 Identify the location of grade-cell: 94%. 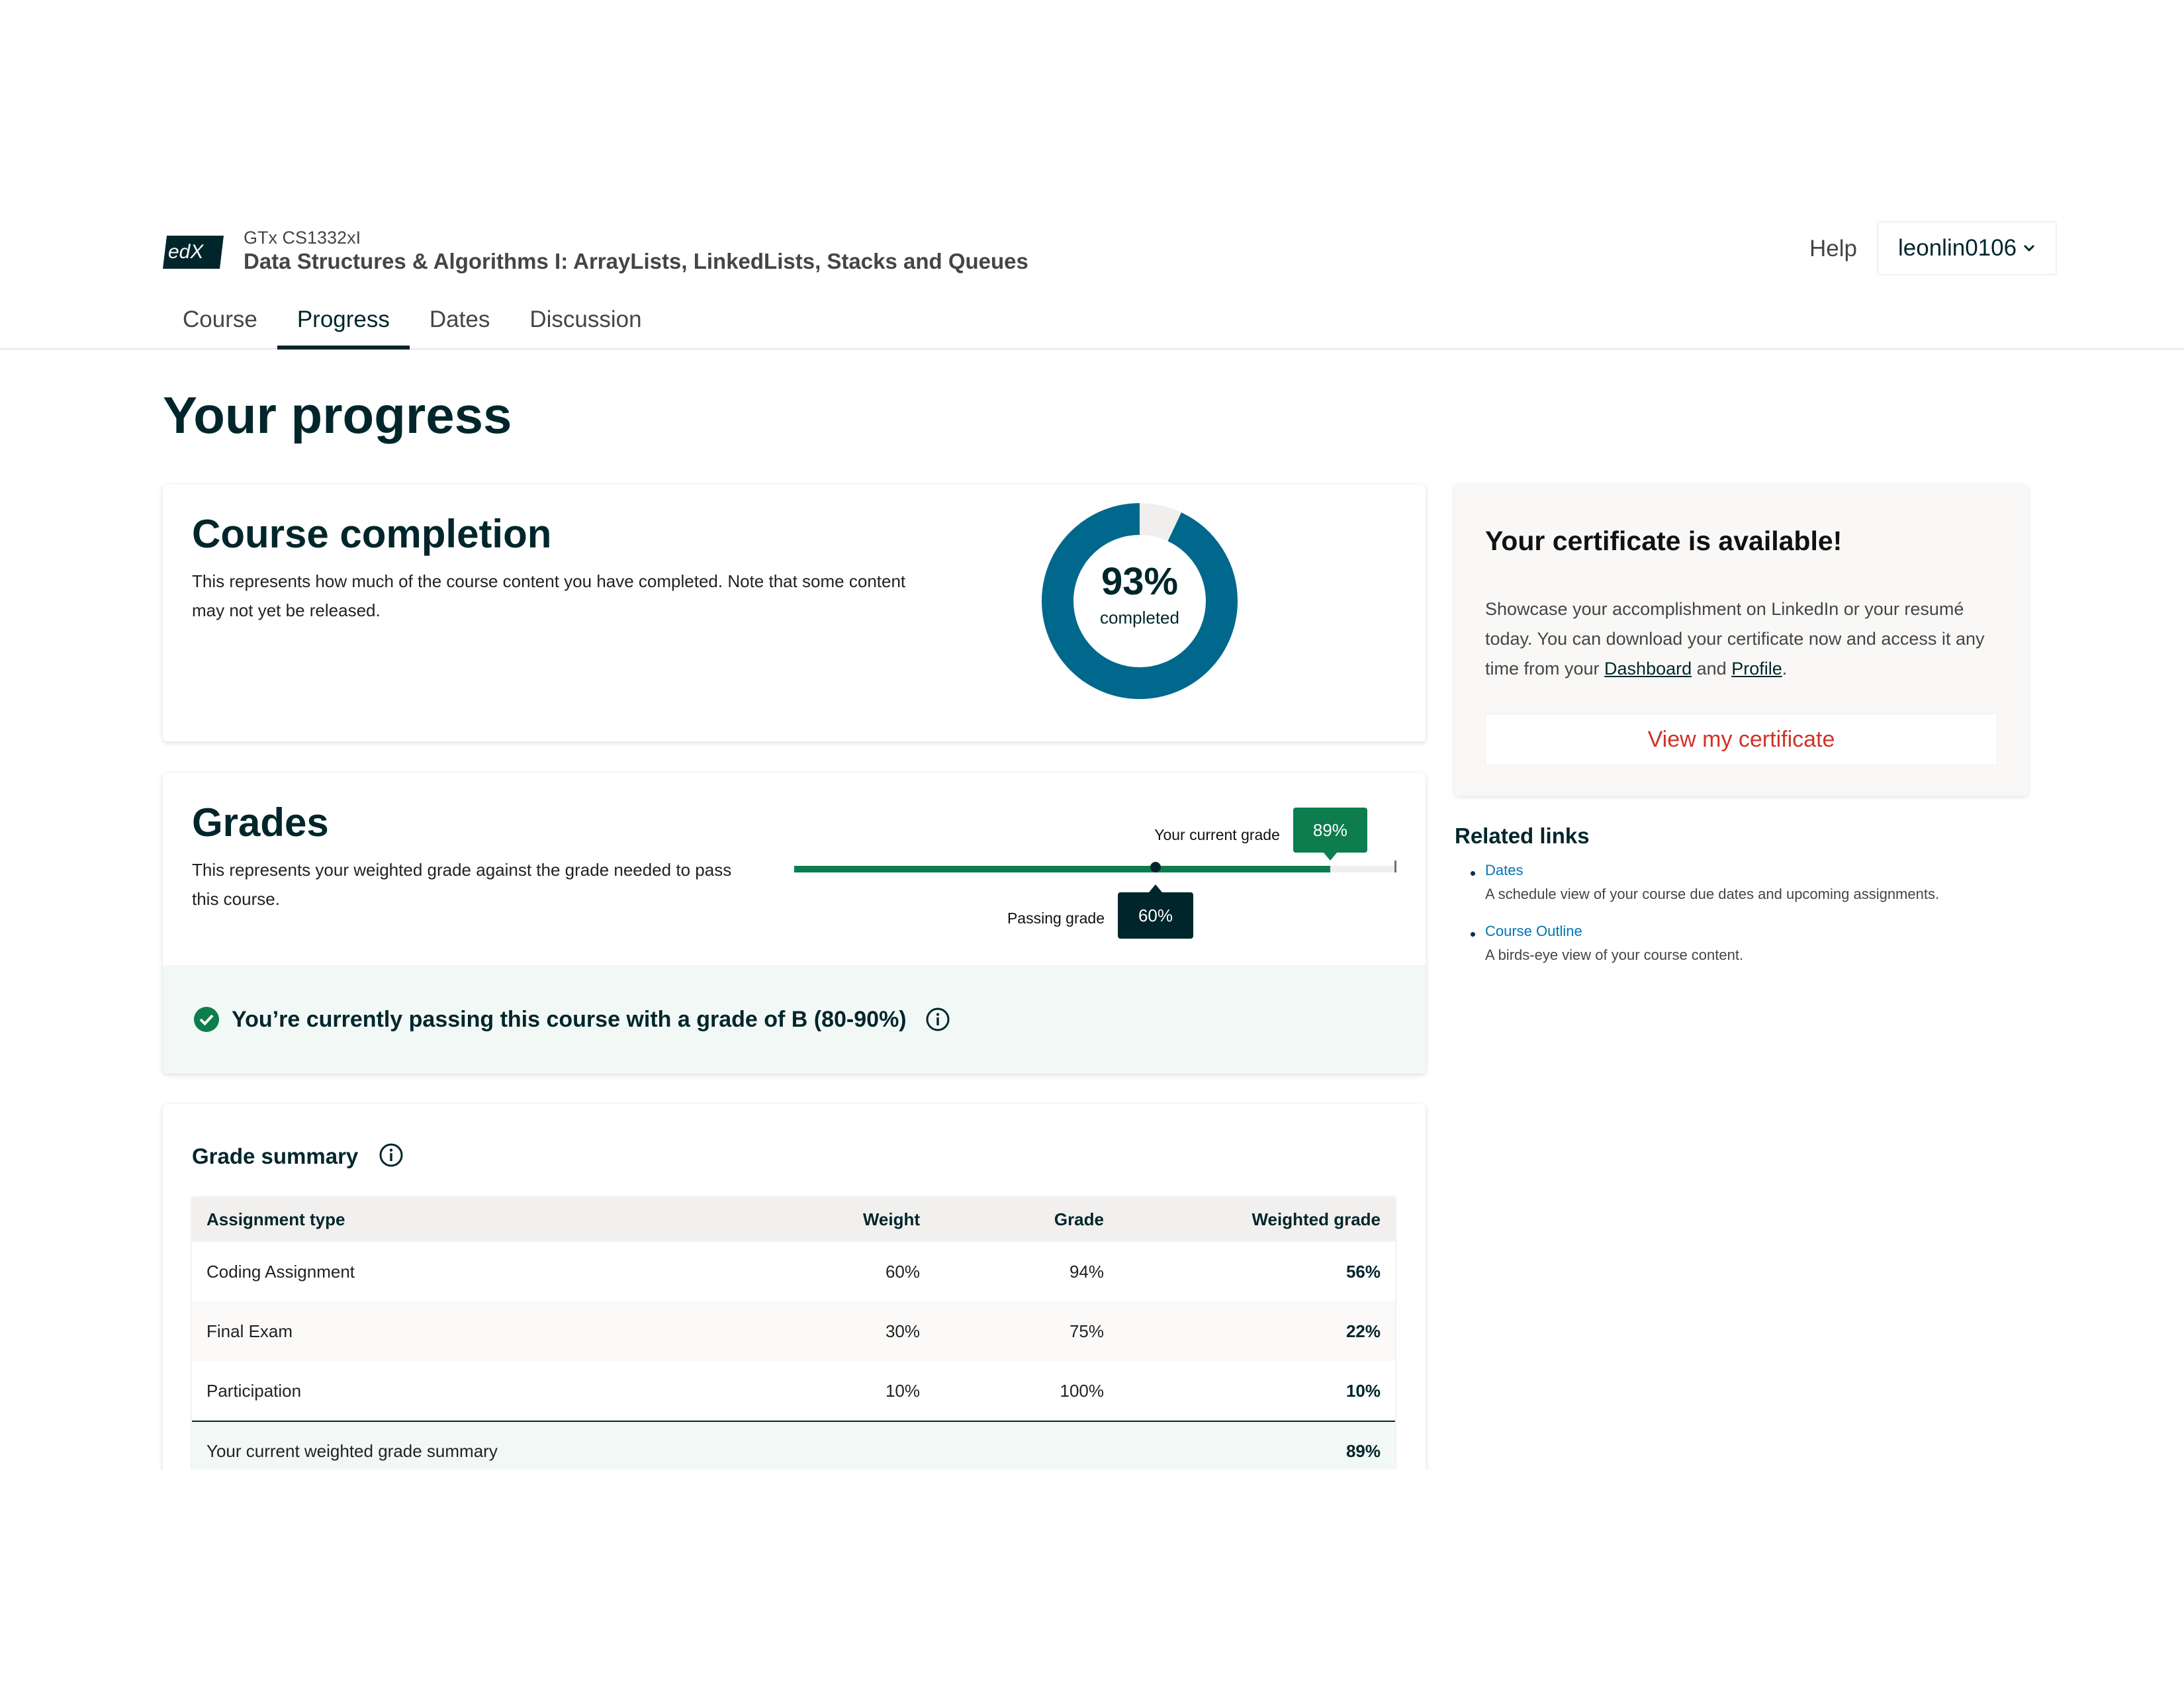
(1086, 1271).